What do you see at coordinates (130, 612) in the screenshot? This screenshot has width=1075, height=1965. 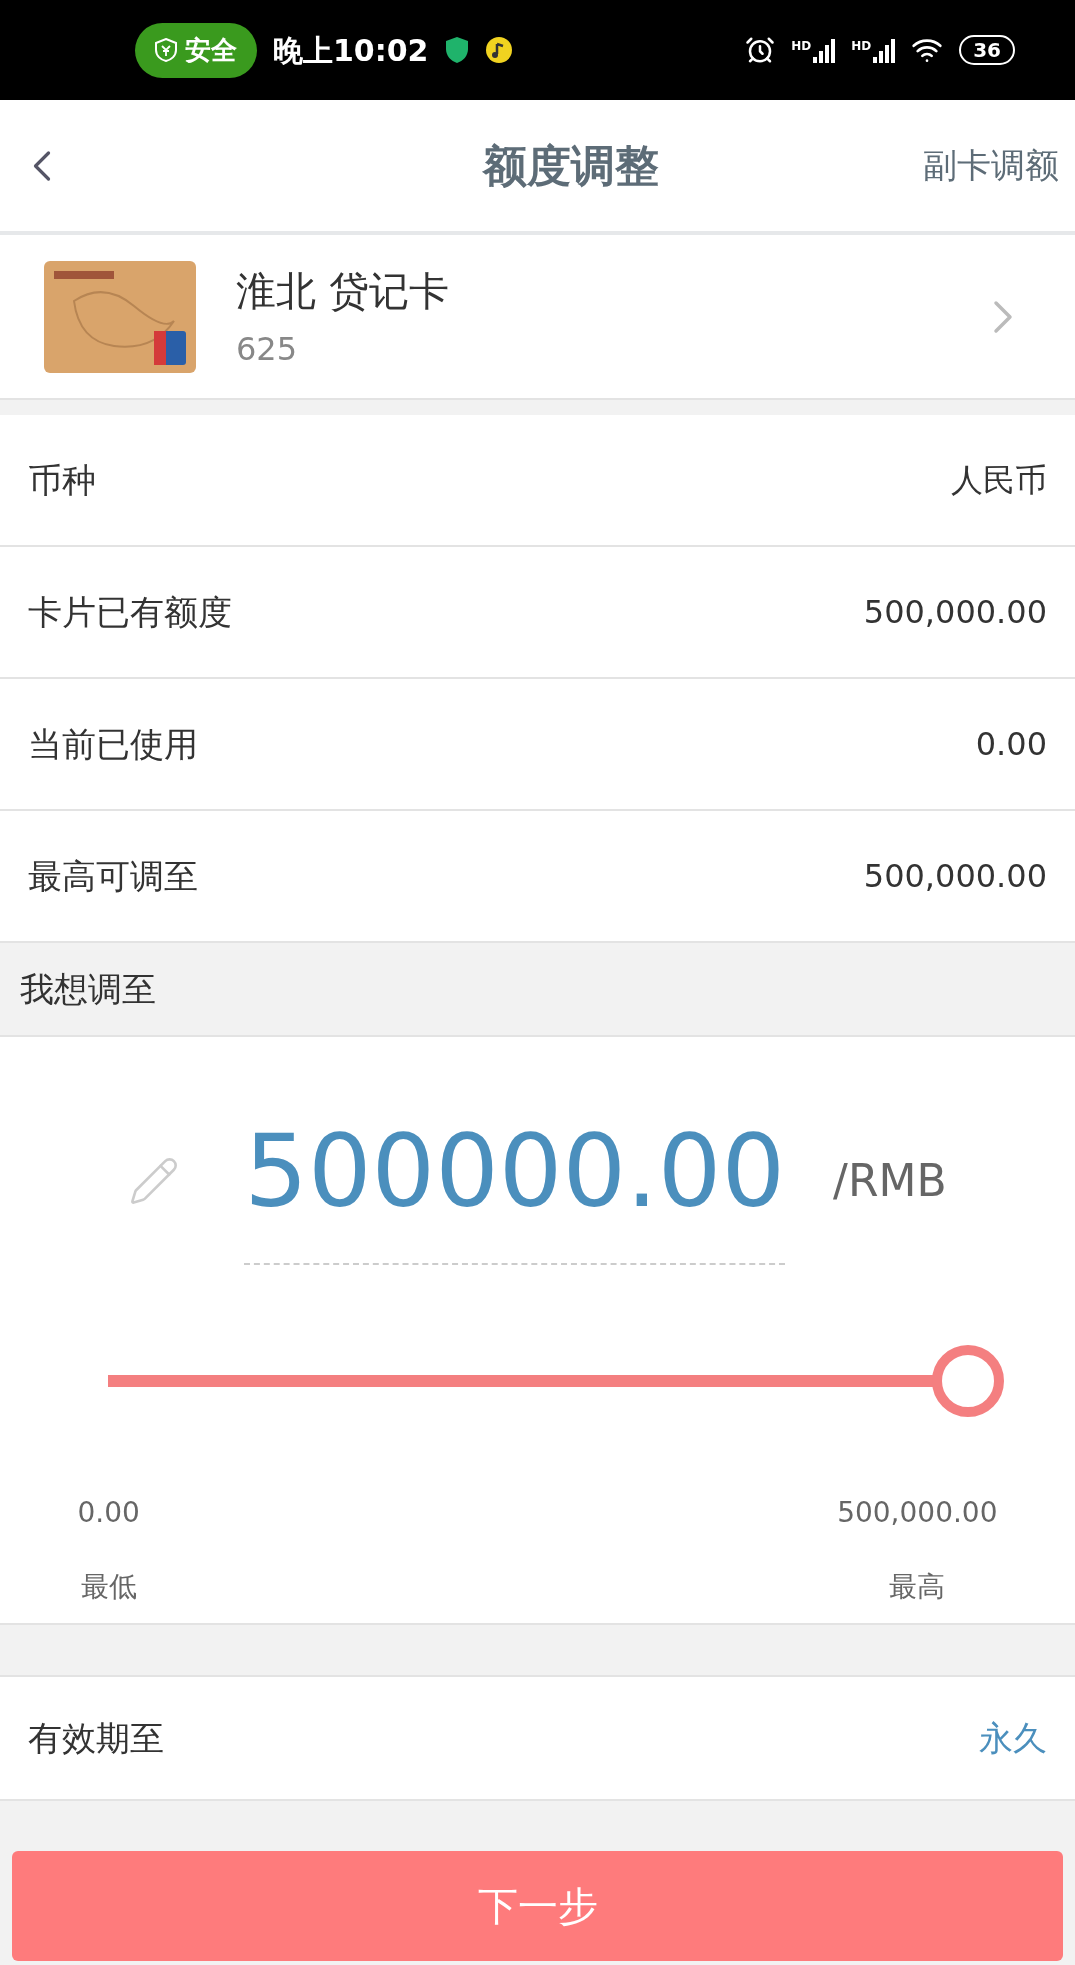 I see `row-label: 卡片已有额度` at bounding box center [130, 612].